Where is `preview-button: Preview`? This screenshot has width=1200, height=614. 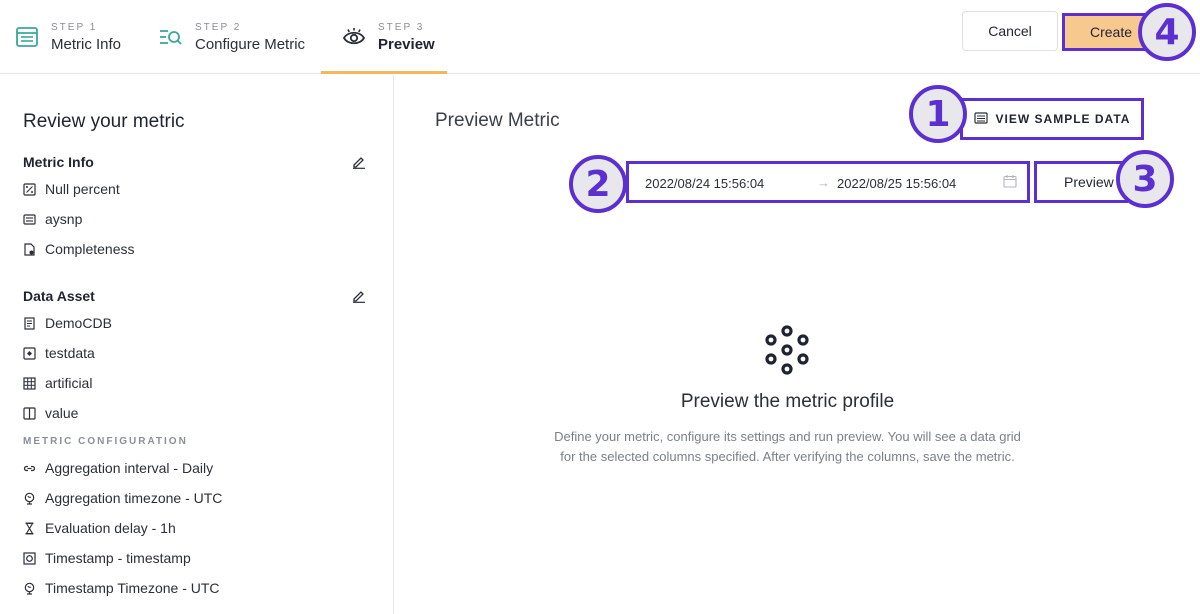 preview-button: Preview is located at coordinates (1081, 182).